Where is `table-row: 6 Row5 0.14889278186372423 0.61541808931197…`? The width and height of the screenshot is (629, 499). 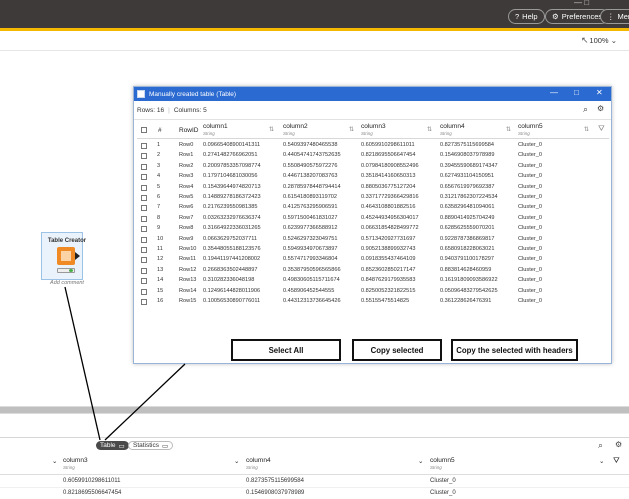
table-row: 6 Row5 0.14889278186372423 0.61541808931197… is located at coordinates (373, 198).